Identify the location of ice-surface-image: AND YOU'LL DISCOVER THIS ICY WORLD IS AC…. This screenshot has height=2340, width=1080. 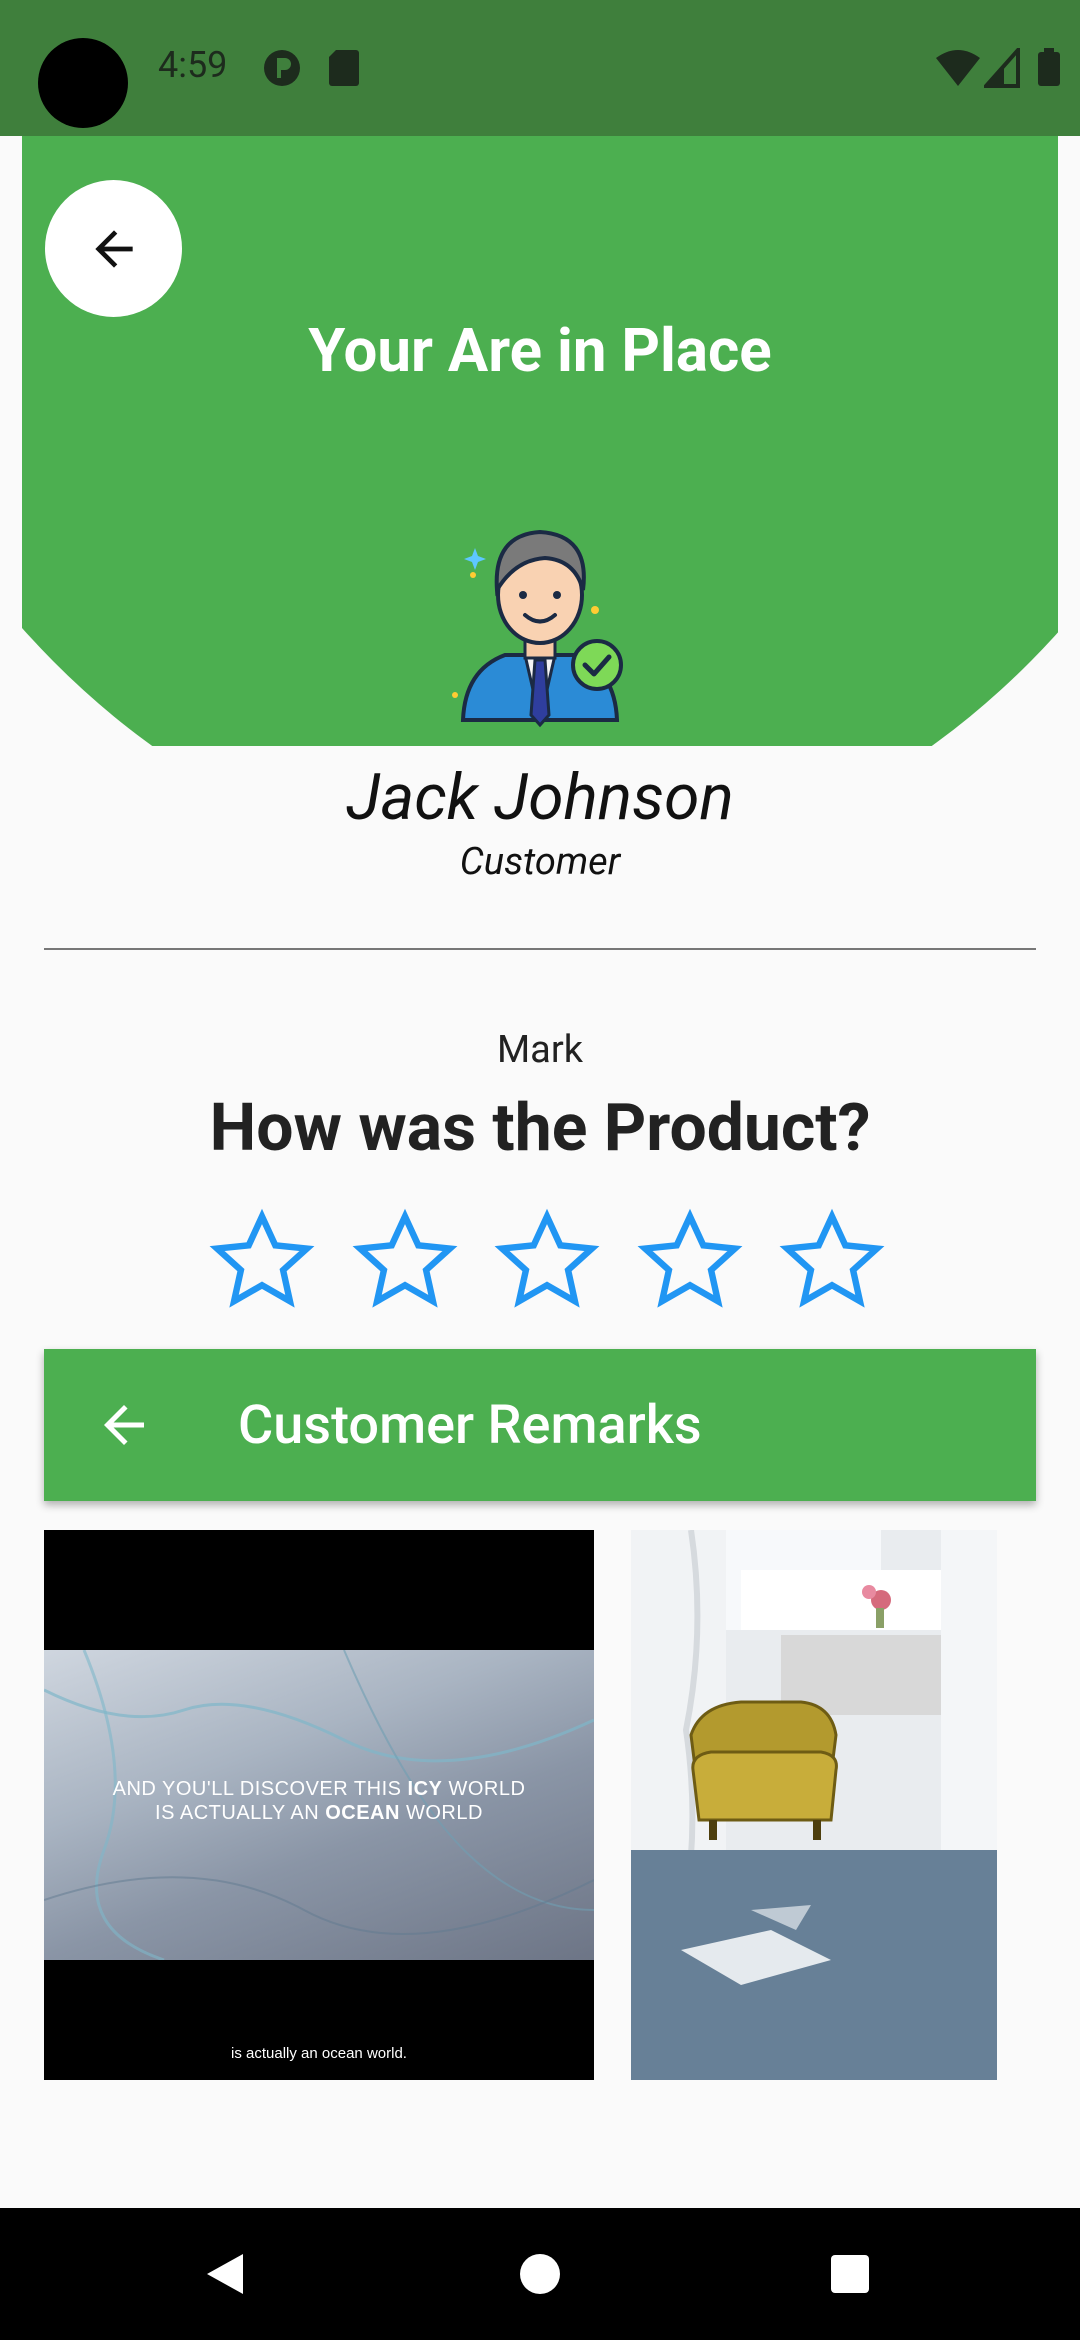
(319, 1805).